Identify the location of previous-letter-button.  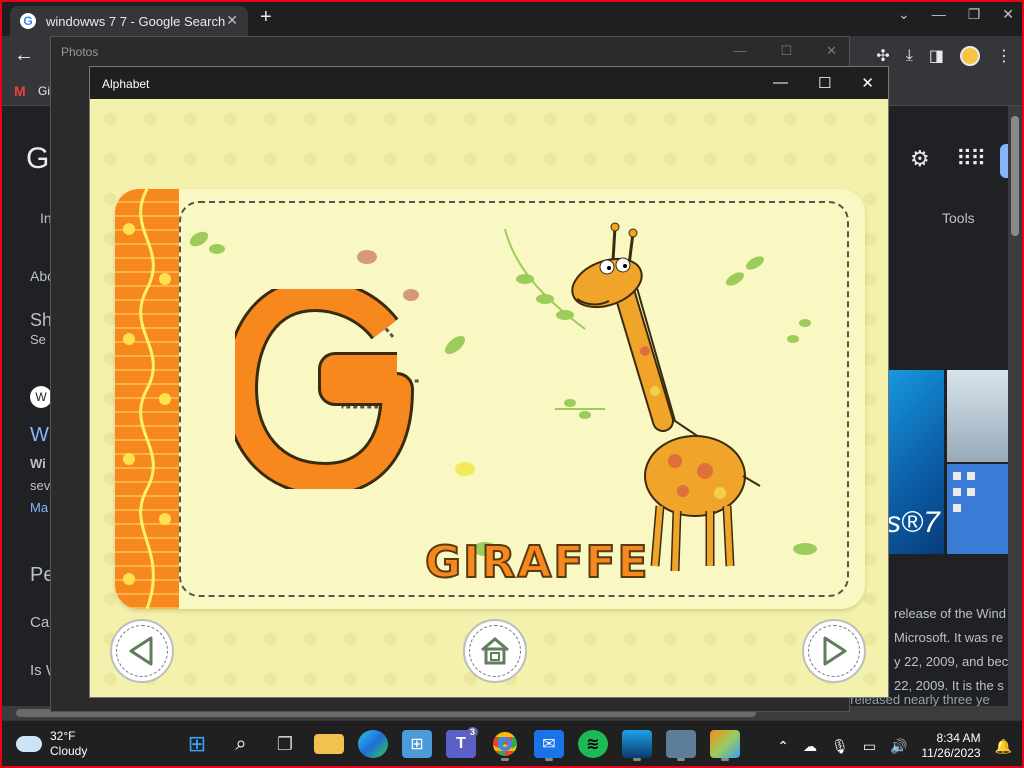
(142, 651).